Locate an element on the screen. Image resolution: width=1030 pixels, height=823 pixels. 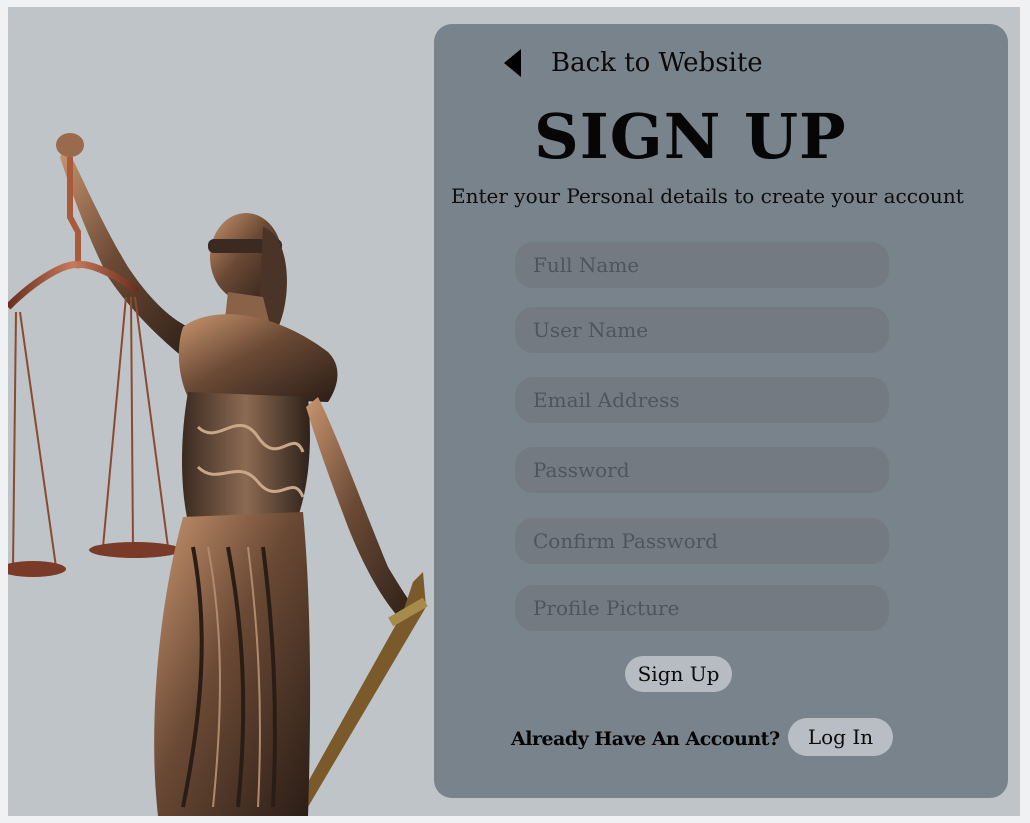
full-name-input is located at coordinates (702, 265).